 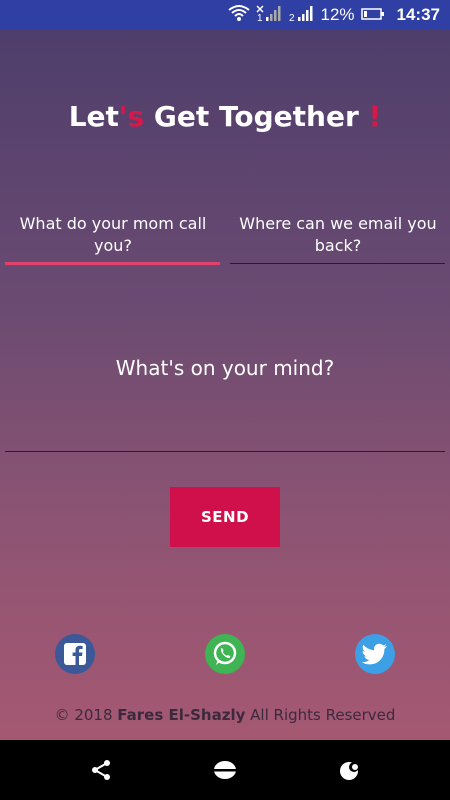 I want to click on share-icon, so click(x=101, y=770).